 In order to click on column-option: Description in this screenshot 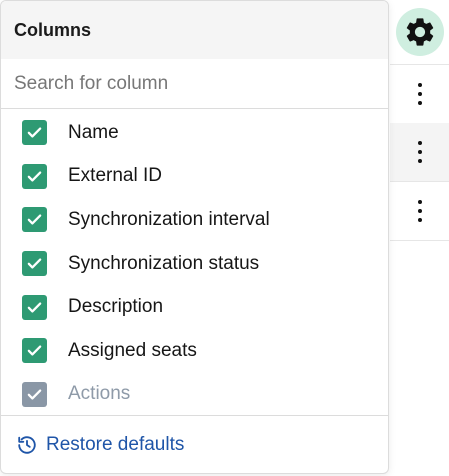, I will do `click(194, 307)`.